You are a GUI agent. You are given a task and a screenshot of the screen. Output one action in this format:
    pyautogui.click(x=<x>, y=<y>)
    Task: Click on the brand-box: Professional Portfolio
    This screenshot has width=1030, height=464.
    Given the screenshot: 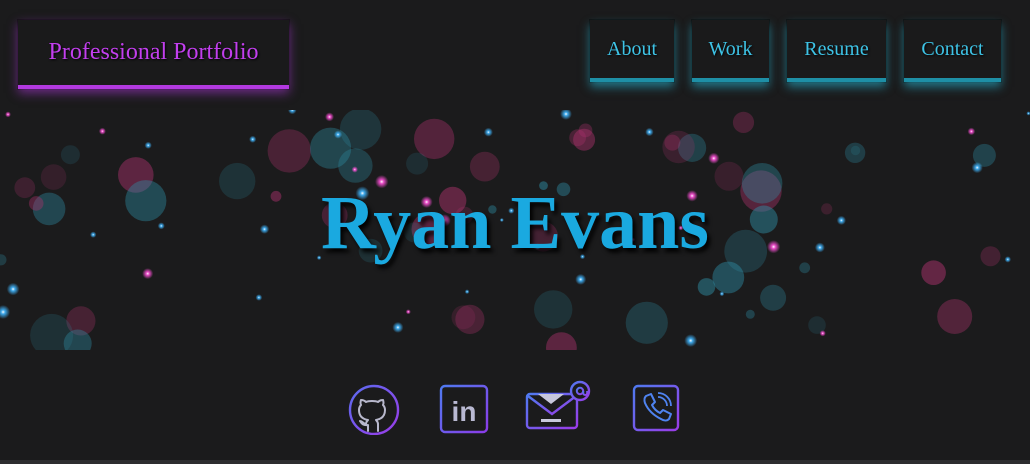 What is the action you would take?
    pyautogui.click(x=153, y=54)
    